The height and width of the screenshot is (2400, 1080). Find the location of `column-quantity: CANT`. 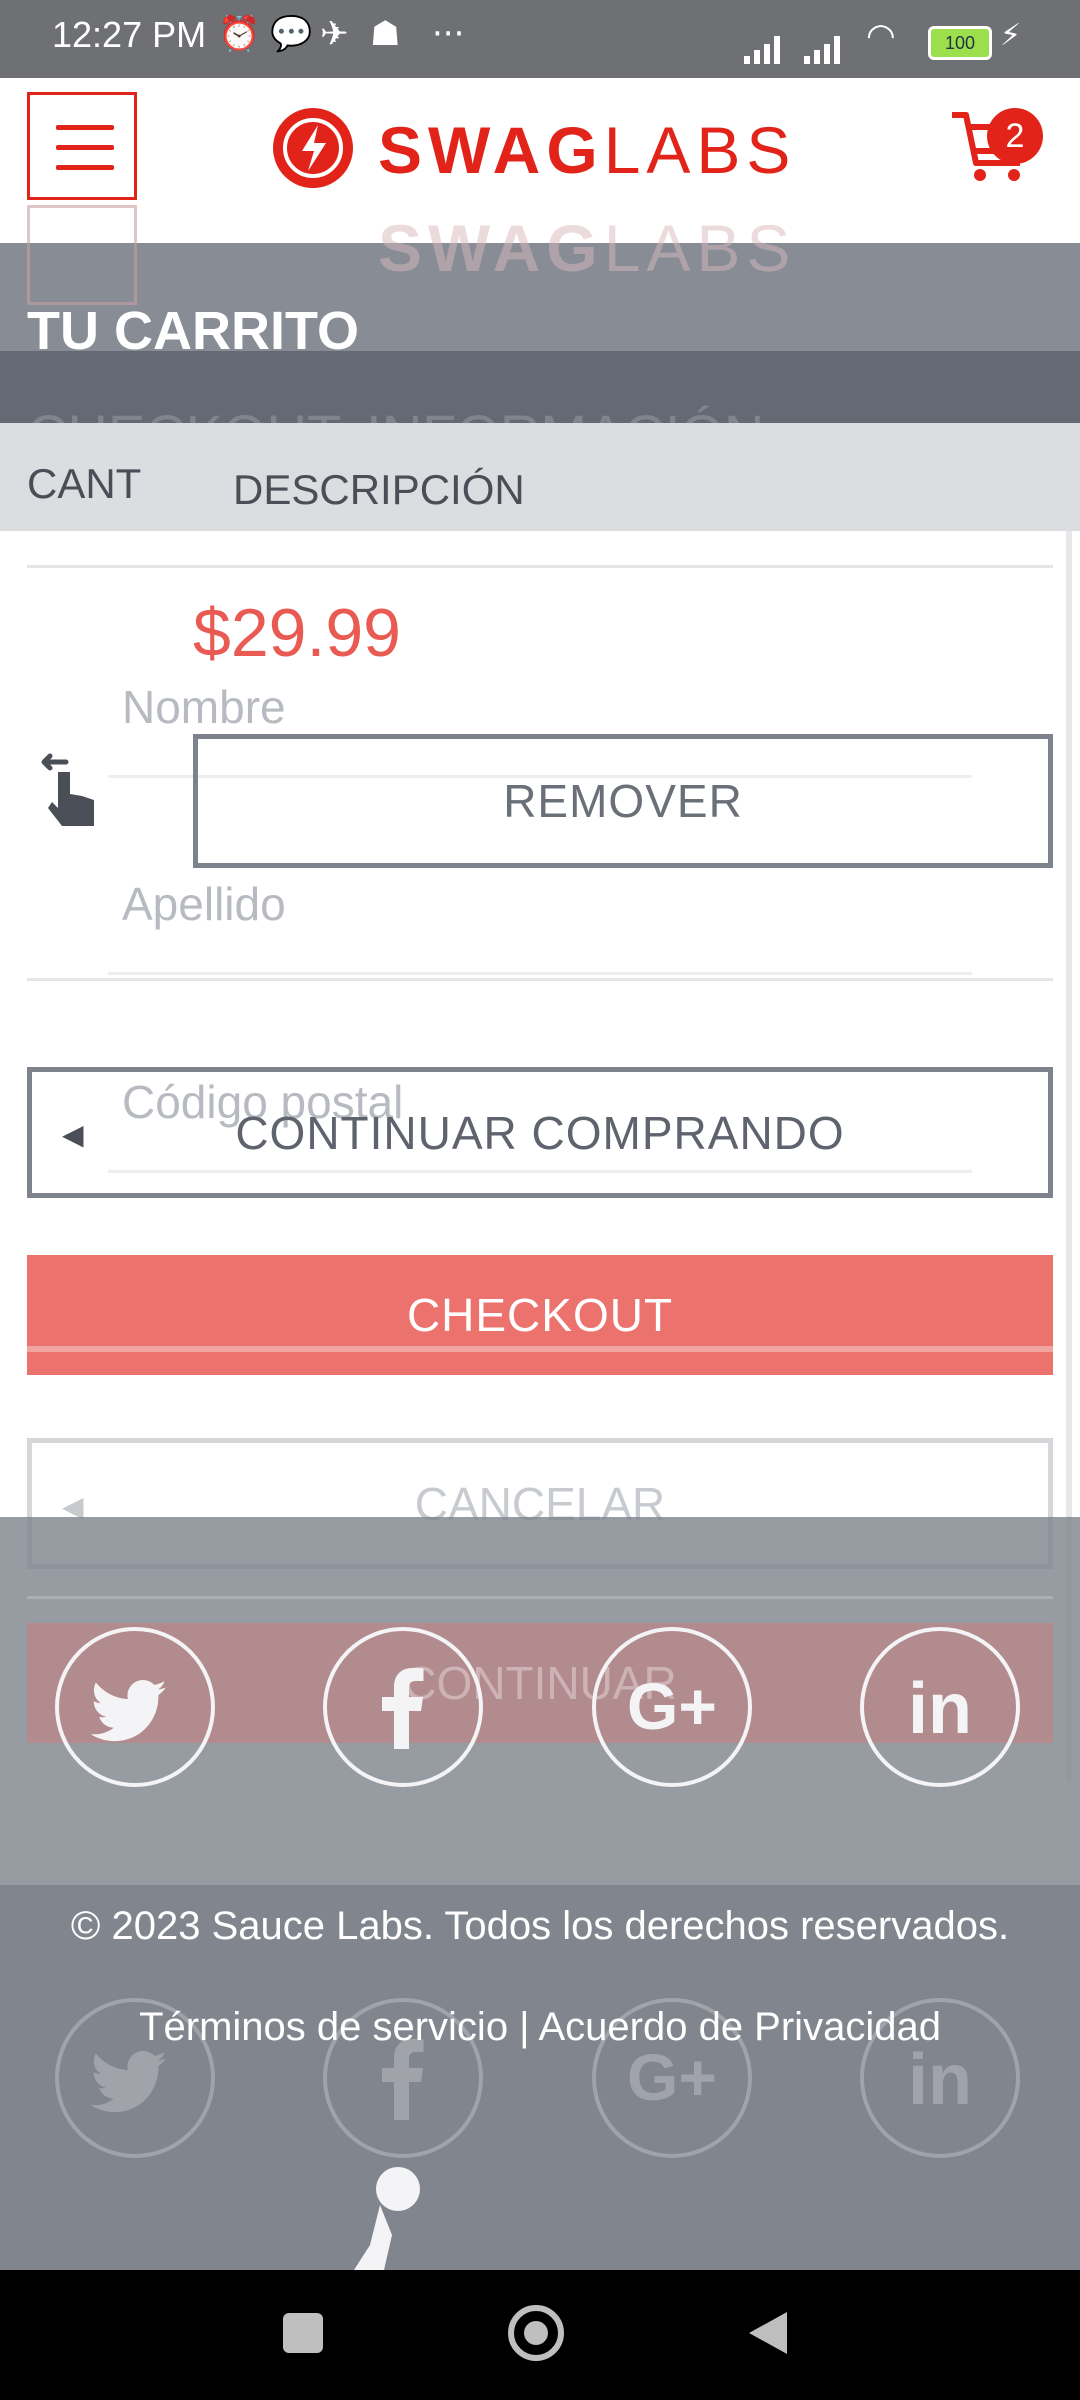

column-quantity: CANT is located at coordinates (84, 483).